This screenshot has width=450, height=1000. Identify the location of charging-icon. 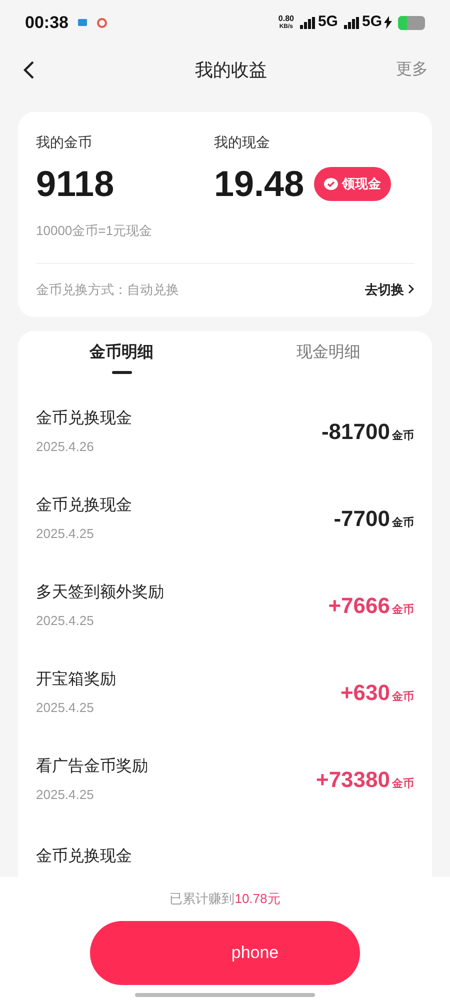
(388, 22).